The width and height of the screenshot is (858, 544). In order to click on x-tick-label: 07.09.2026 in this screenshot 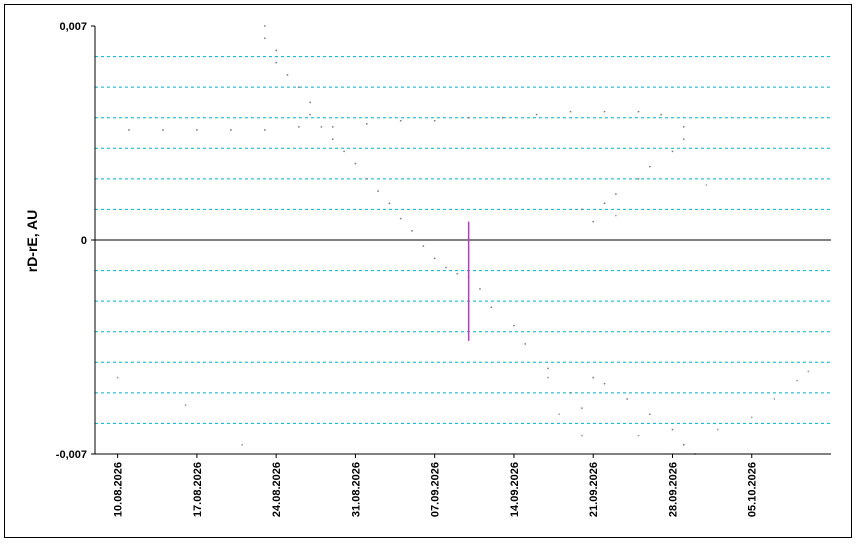, I will do `click(436, 489)`.